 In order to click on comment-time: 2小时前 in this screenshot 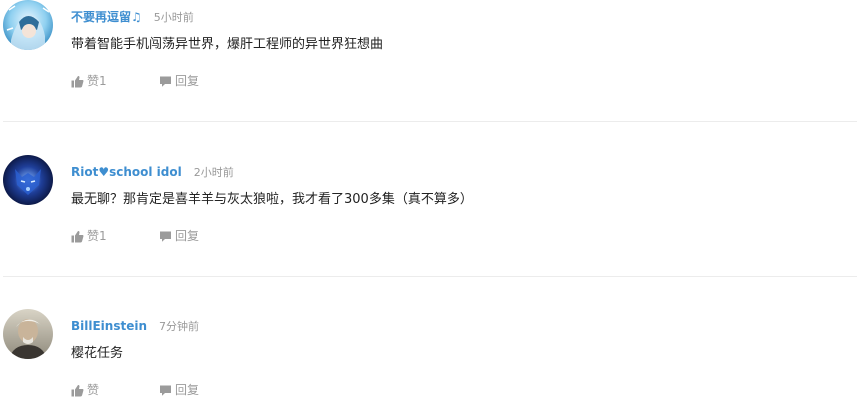, I will do `click(213, 172)`.